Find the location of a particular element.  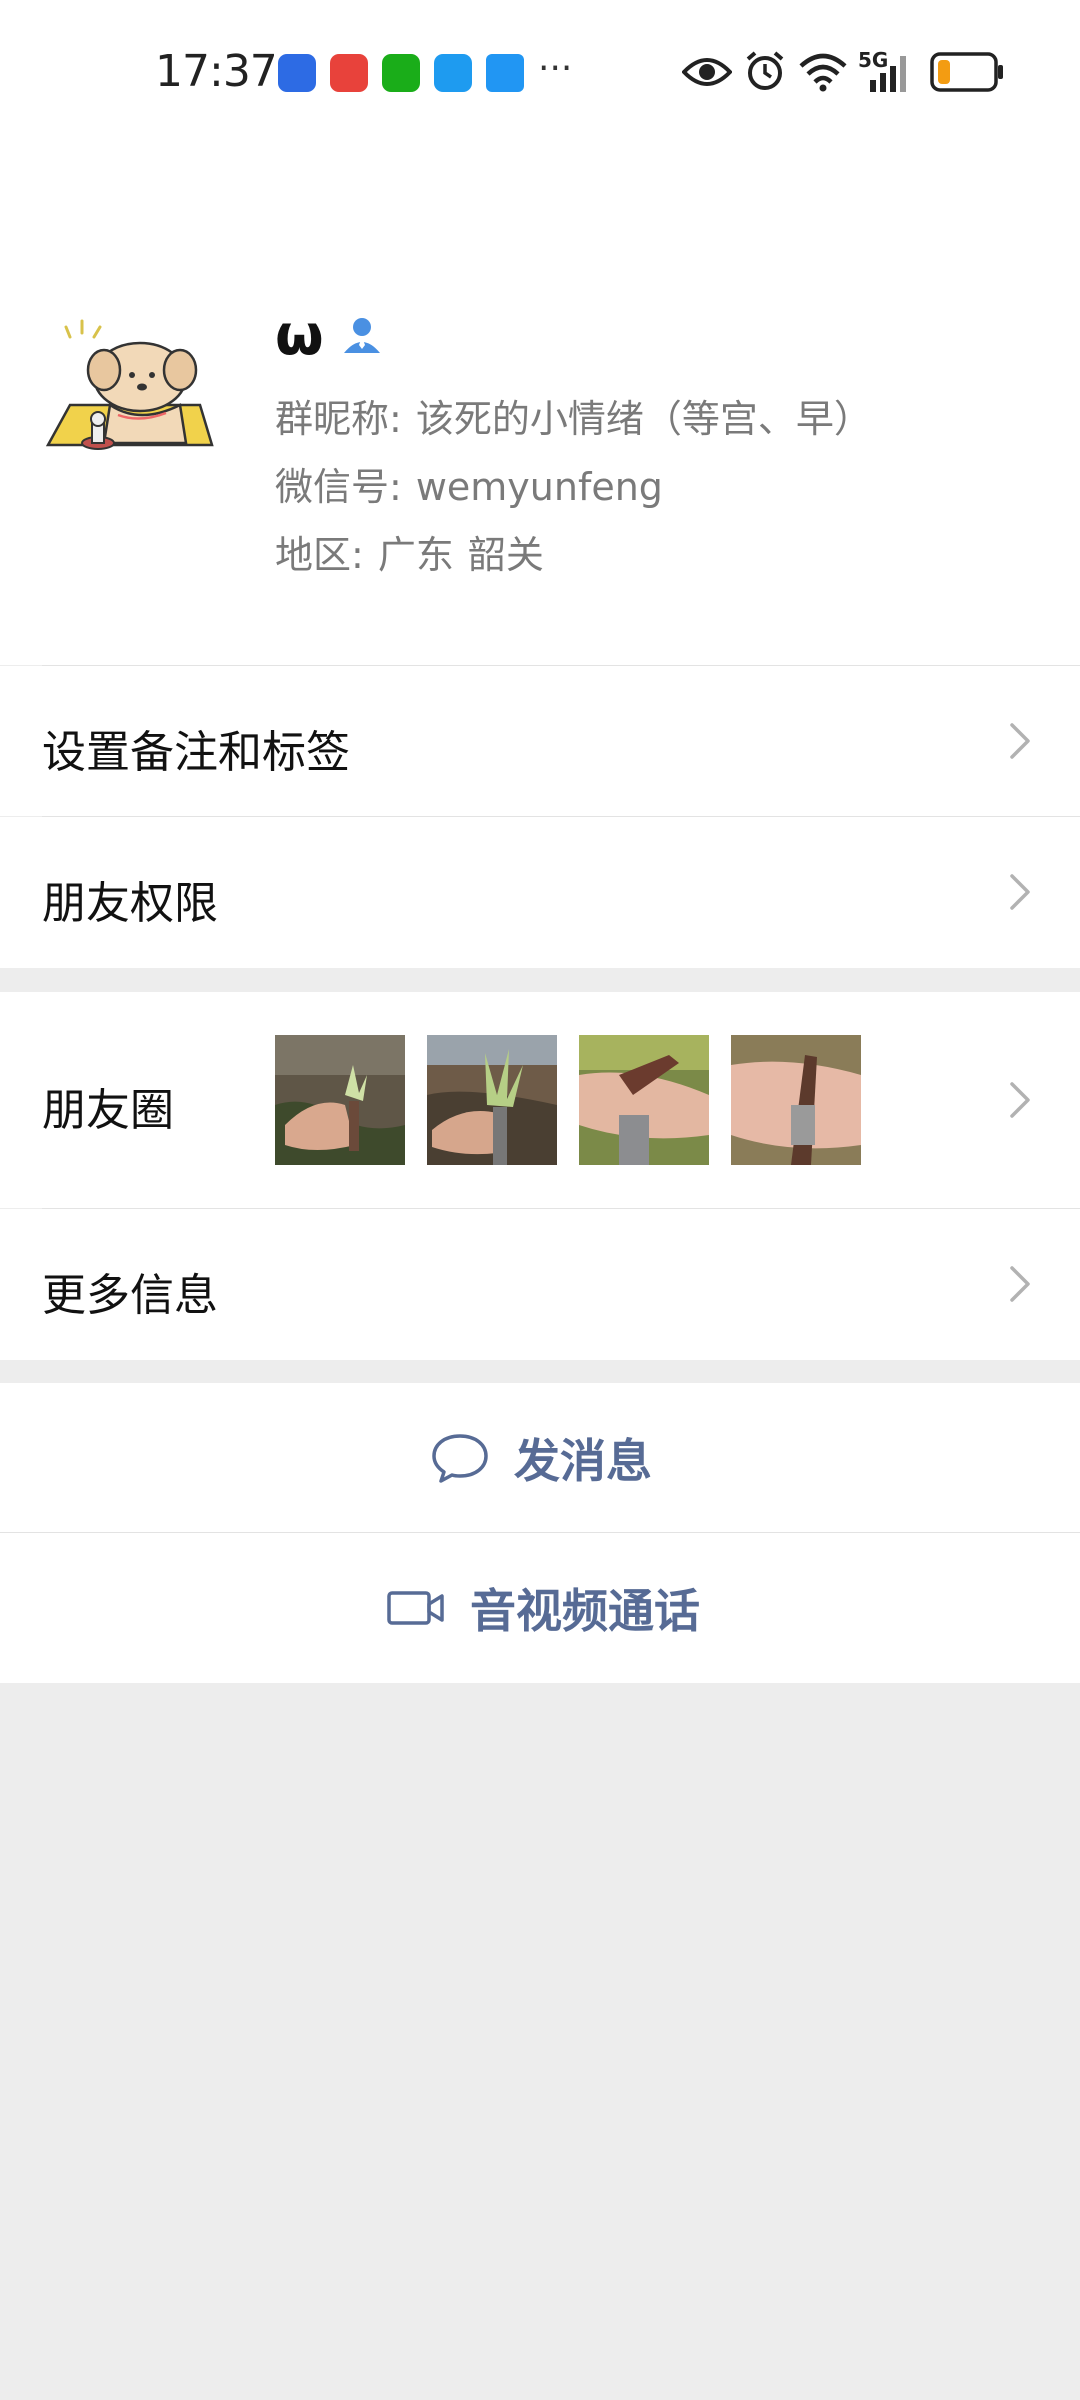

alarm-icon is located at coordinates (765, 70).